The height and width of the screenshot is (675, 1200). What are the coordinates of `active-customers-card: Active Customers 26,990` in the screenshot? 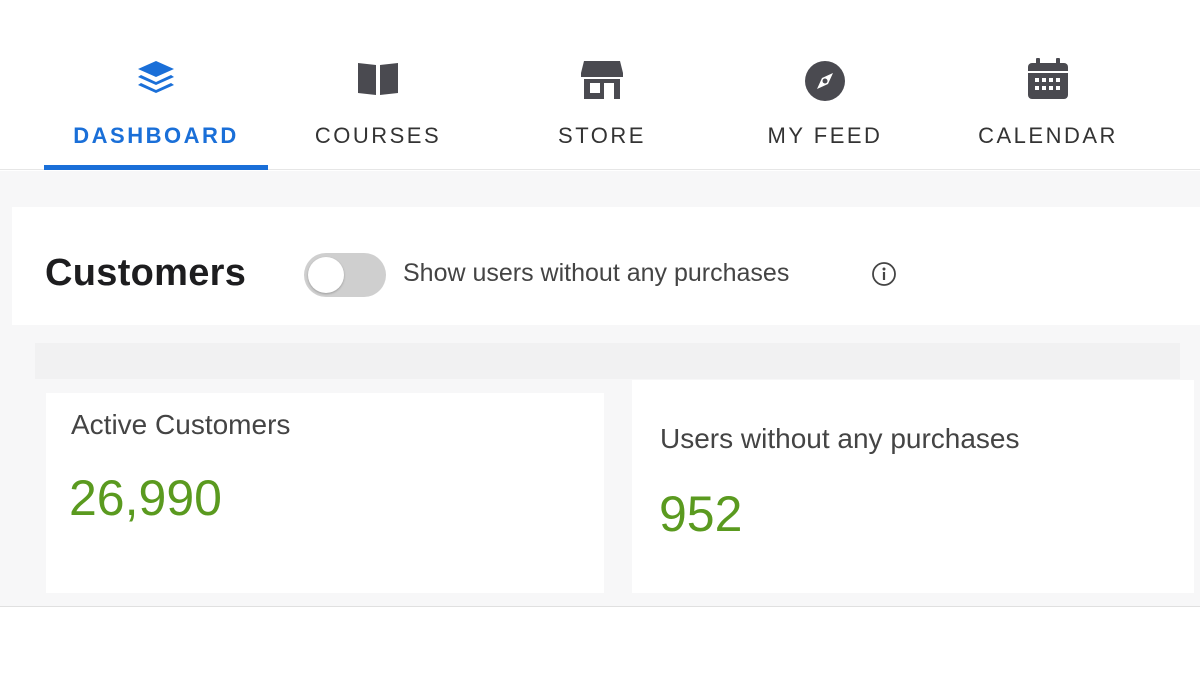 It's located at (325, 493).